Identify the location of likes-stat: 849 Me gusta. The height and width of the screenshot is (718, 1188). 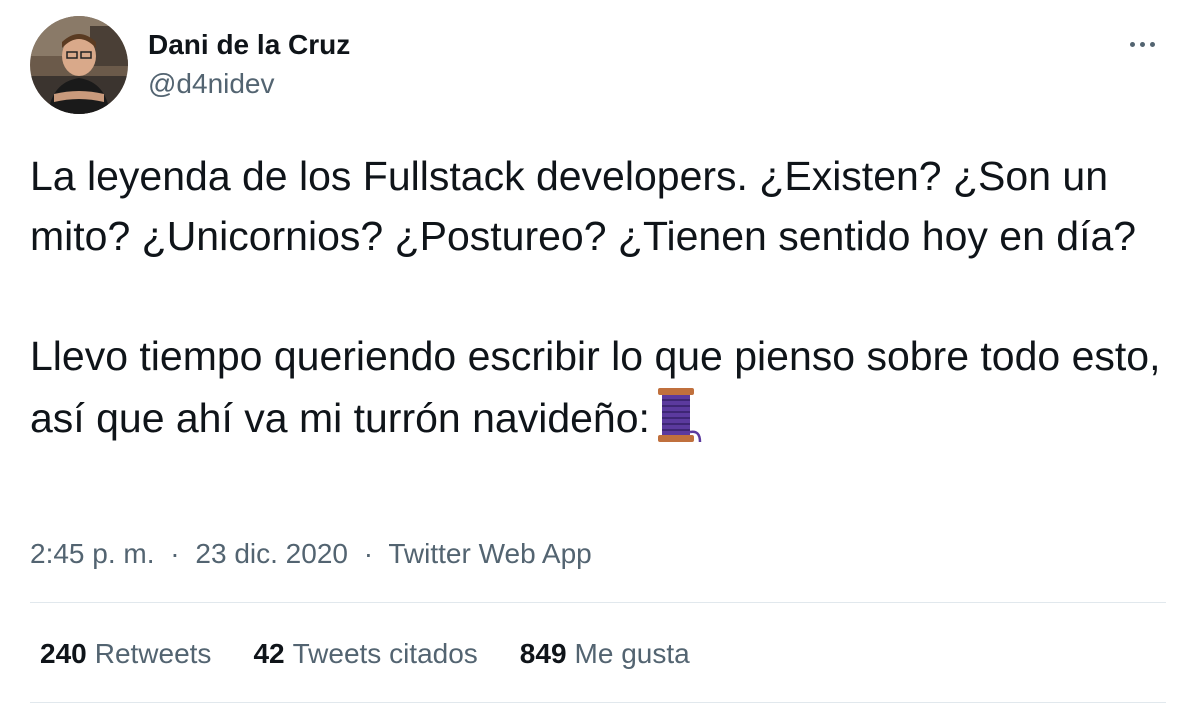
(605, 654).